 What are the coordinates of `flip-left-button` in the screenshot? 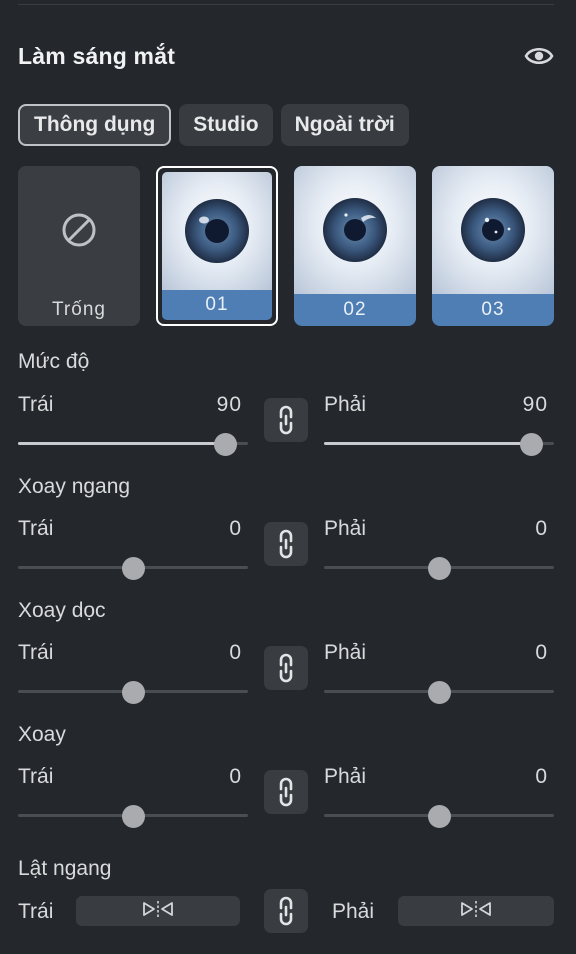 It's located at (158, 911).